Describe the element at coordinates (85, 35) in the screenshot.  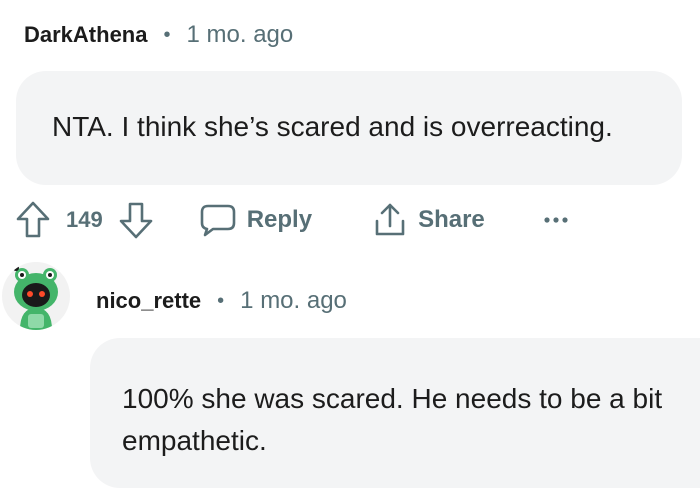
I see `comment-author: DarkAthena` at that location.